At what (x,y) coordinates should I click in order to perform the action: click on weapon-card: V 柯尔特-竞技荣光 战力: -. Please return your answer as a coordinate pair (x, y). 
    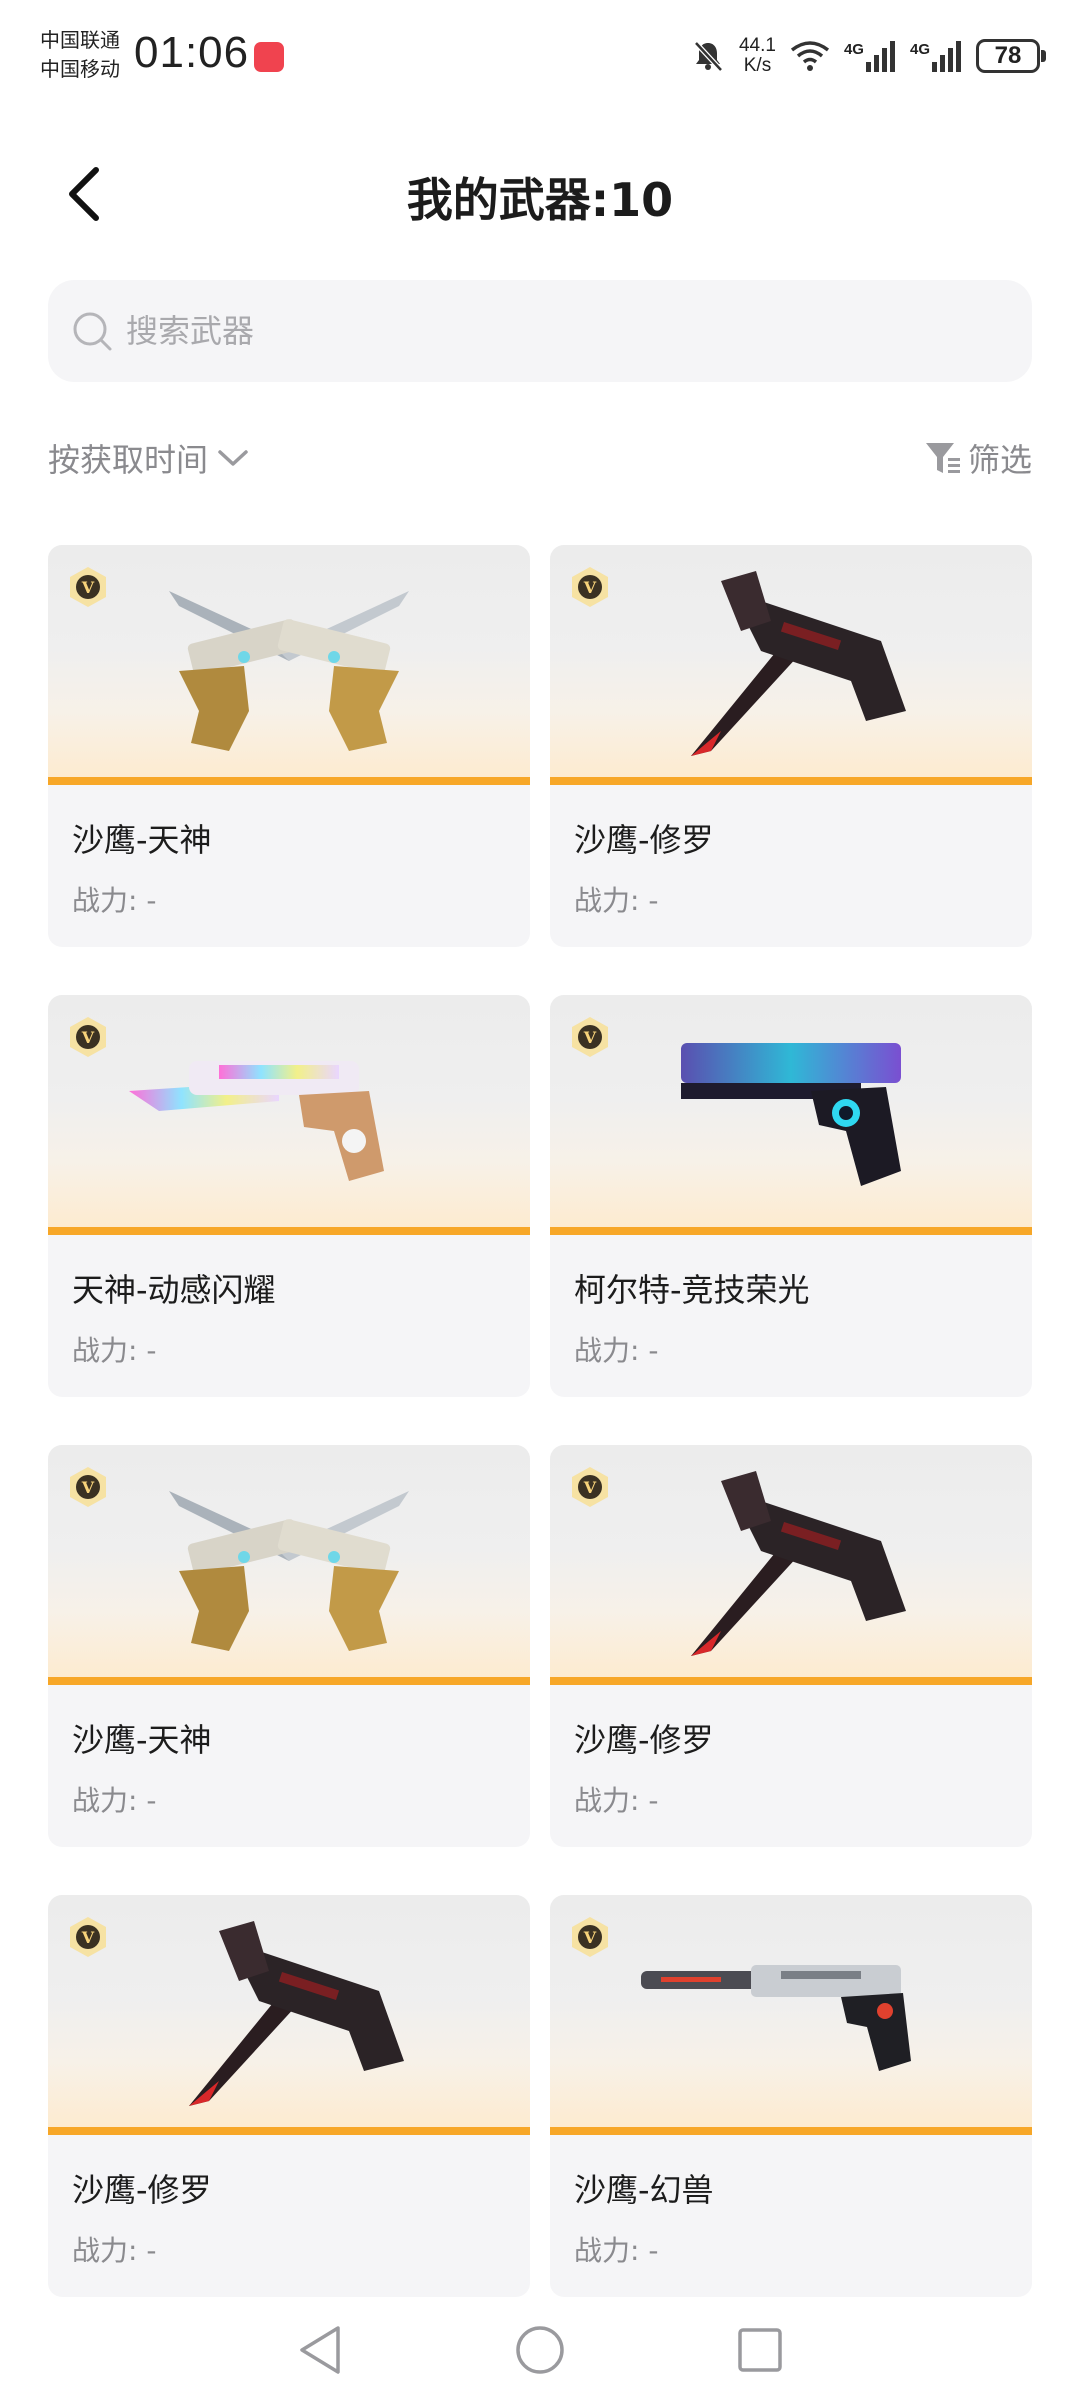
    Looking at the image, I should click on (791, 1196).